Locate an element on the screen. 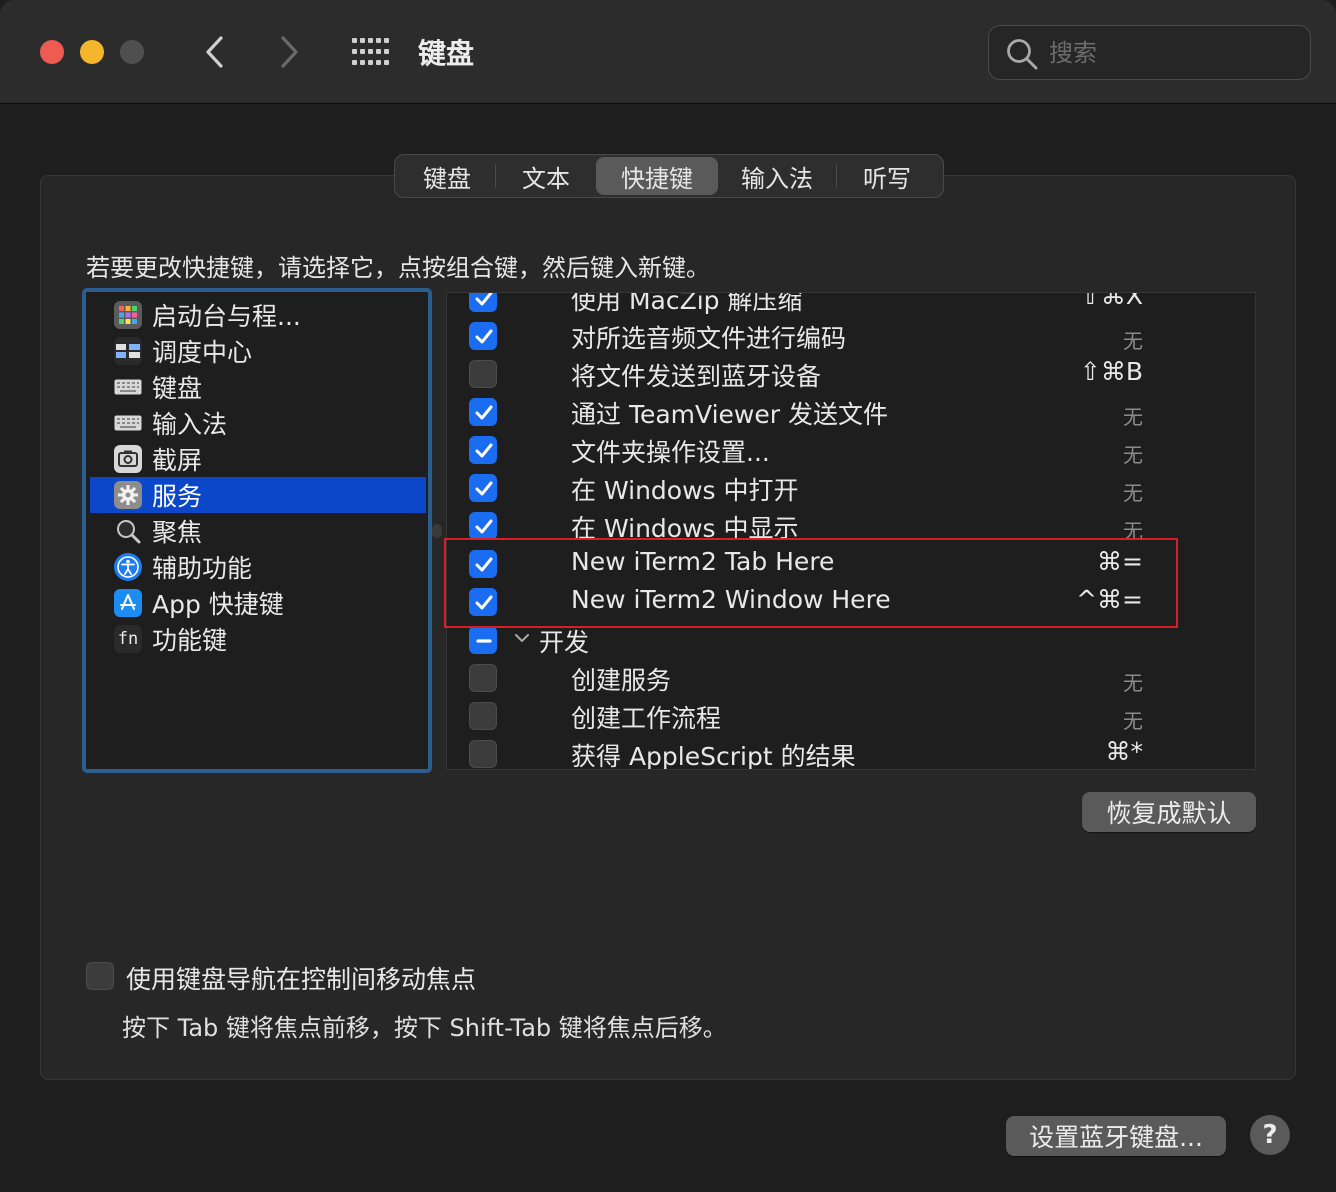 Image resolution: width=1336 pixels, height=1192 pixels. forward-button is located at coordinates (289, 52).